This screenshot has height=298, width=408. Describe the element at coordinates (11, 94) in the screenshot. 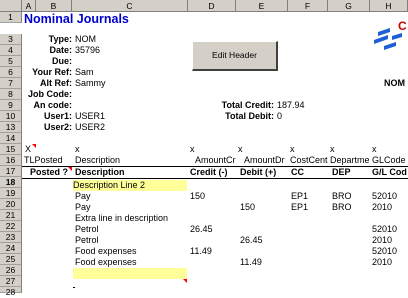

I see `row-header: 8` at that location.